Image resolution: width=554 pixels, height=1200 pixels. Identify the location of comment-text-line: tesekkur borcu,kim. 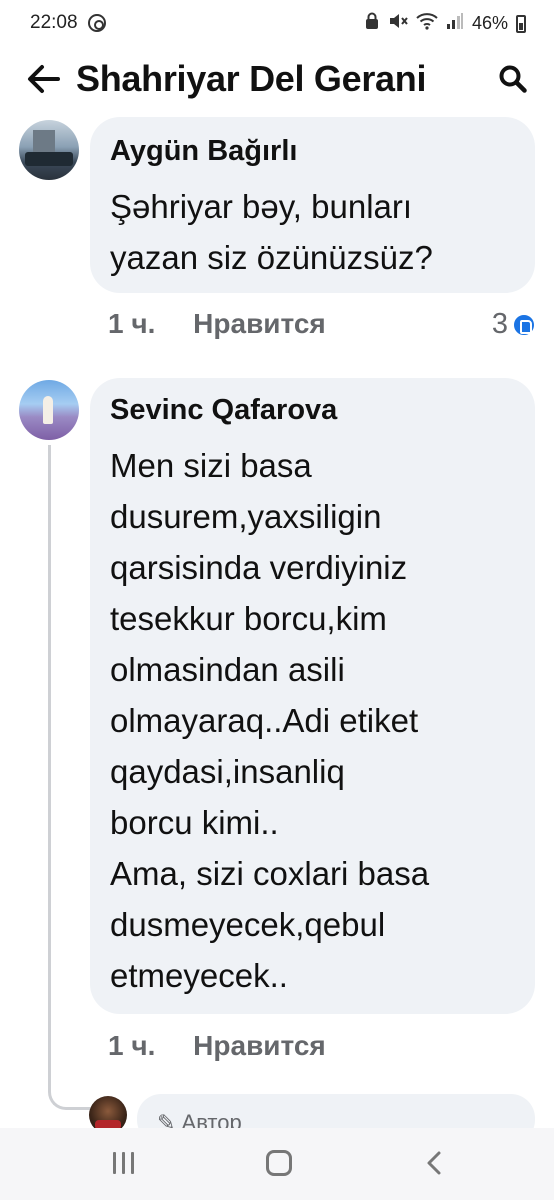
(248, 618).